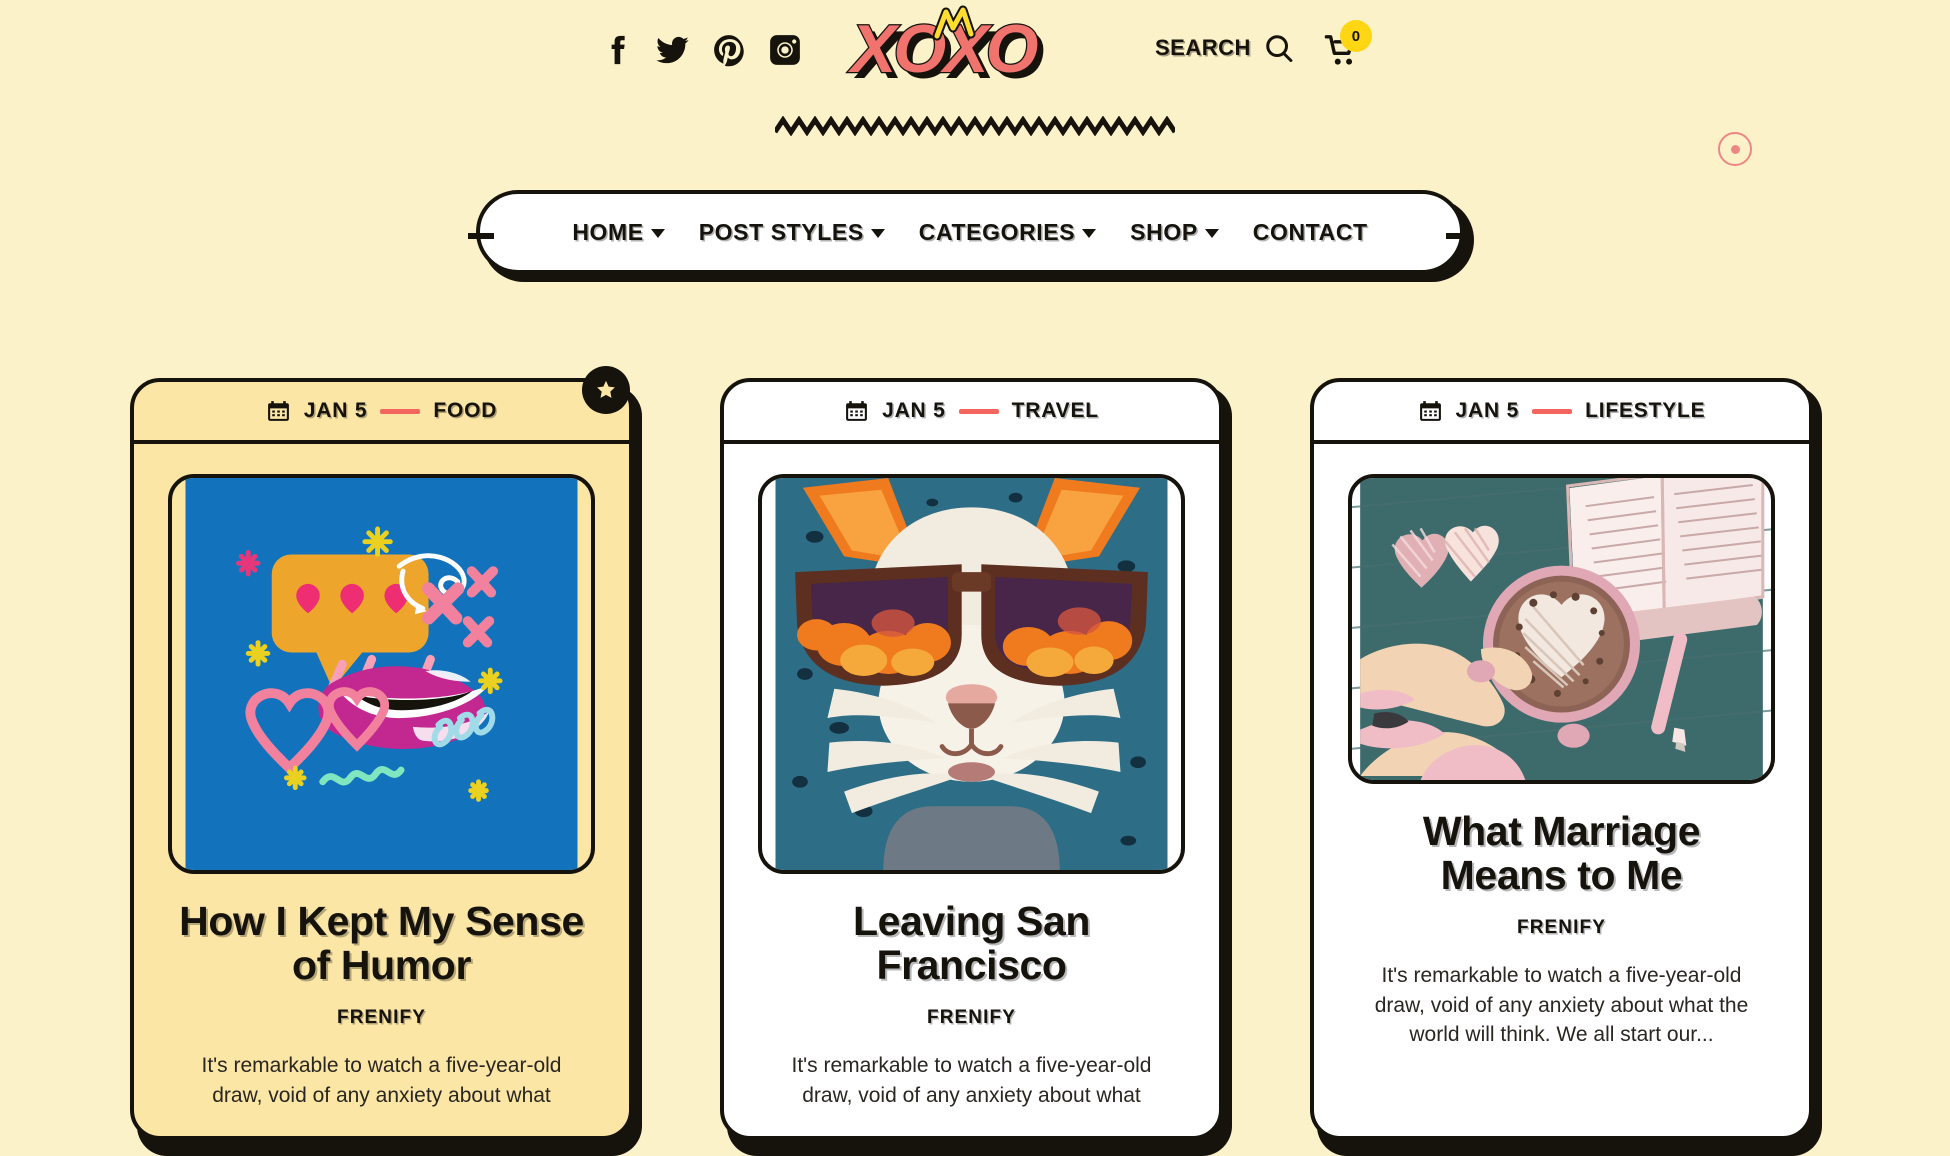  Describe the element at coordinates (1561, 853) in the screenshot. I see `post-title: What Marriage Means to Me` at that location.